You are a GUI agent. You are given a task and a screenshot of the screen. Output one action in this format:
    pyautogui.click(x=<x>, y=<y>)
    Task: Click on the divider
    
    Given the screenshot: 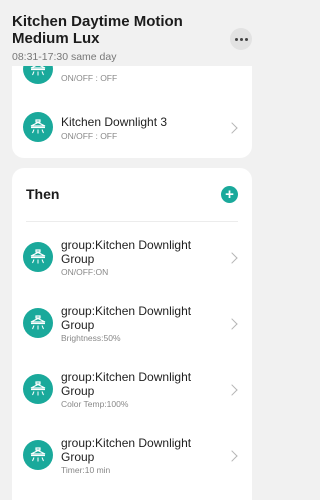 What is the action you would take?
    pyautogui.click(x=132, y=221)
    